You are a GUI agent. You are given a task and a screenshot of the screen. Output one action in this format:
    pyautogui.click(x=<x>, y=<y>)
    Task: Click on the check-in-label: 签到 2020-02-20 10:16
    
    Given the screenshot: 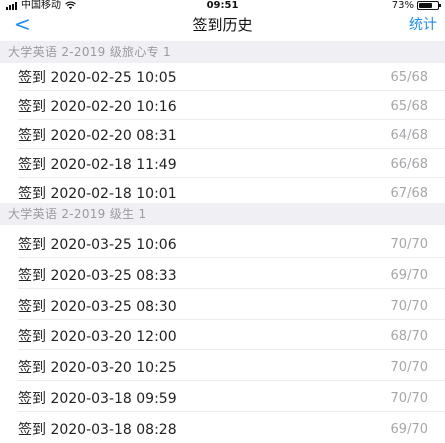 What is the action you would take?
    pyautogui.click(x=97, y=107)
    